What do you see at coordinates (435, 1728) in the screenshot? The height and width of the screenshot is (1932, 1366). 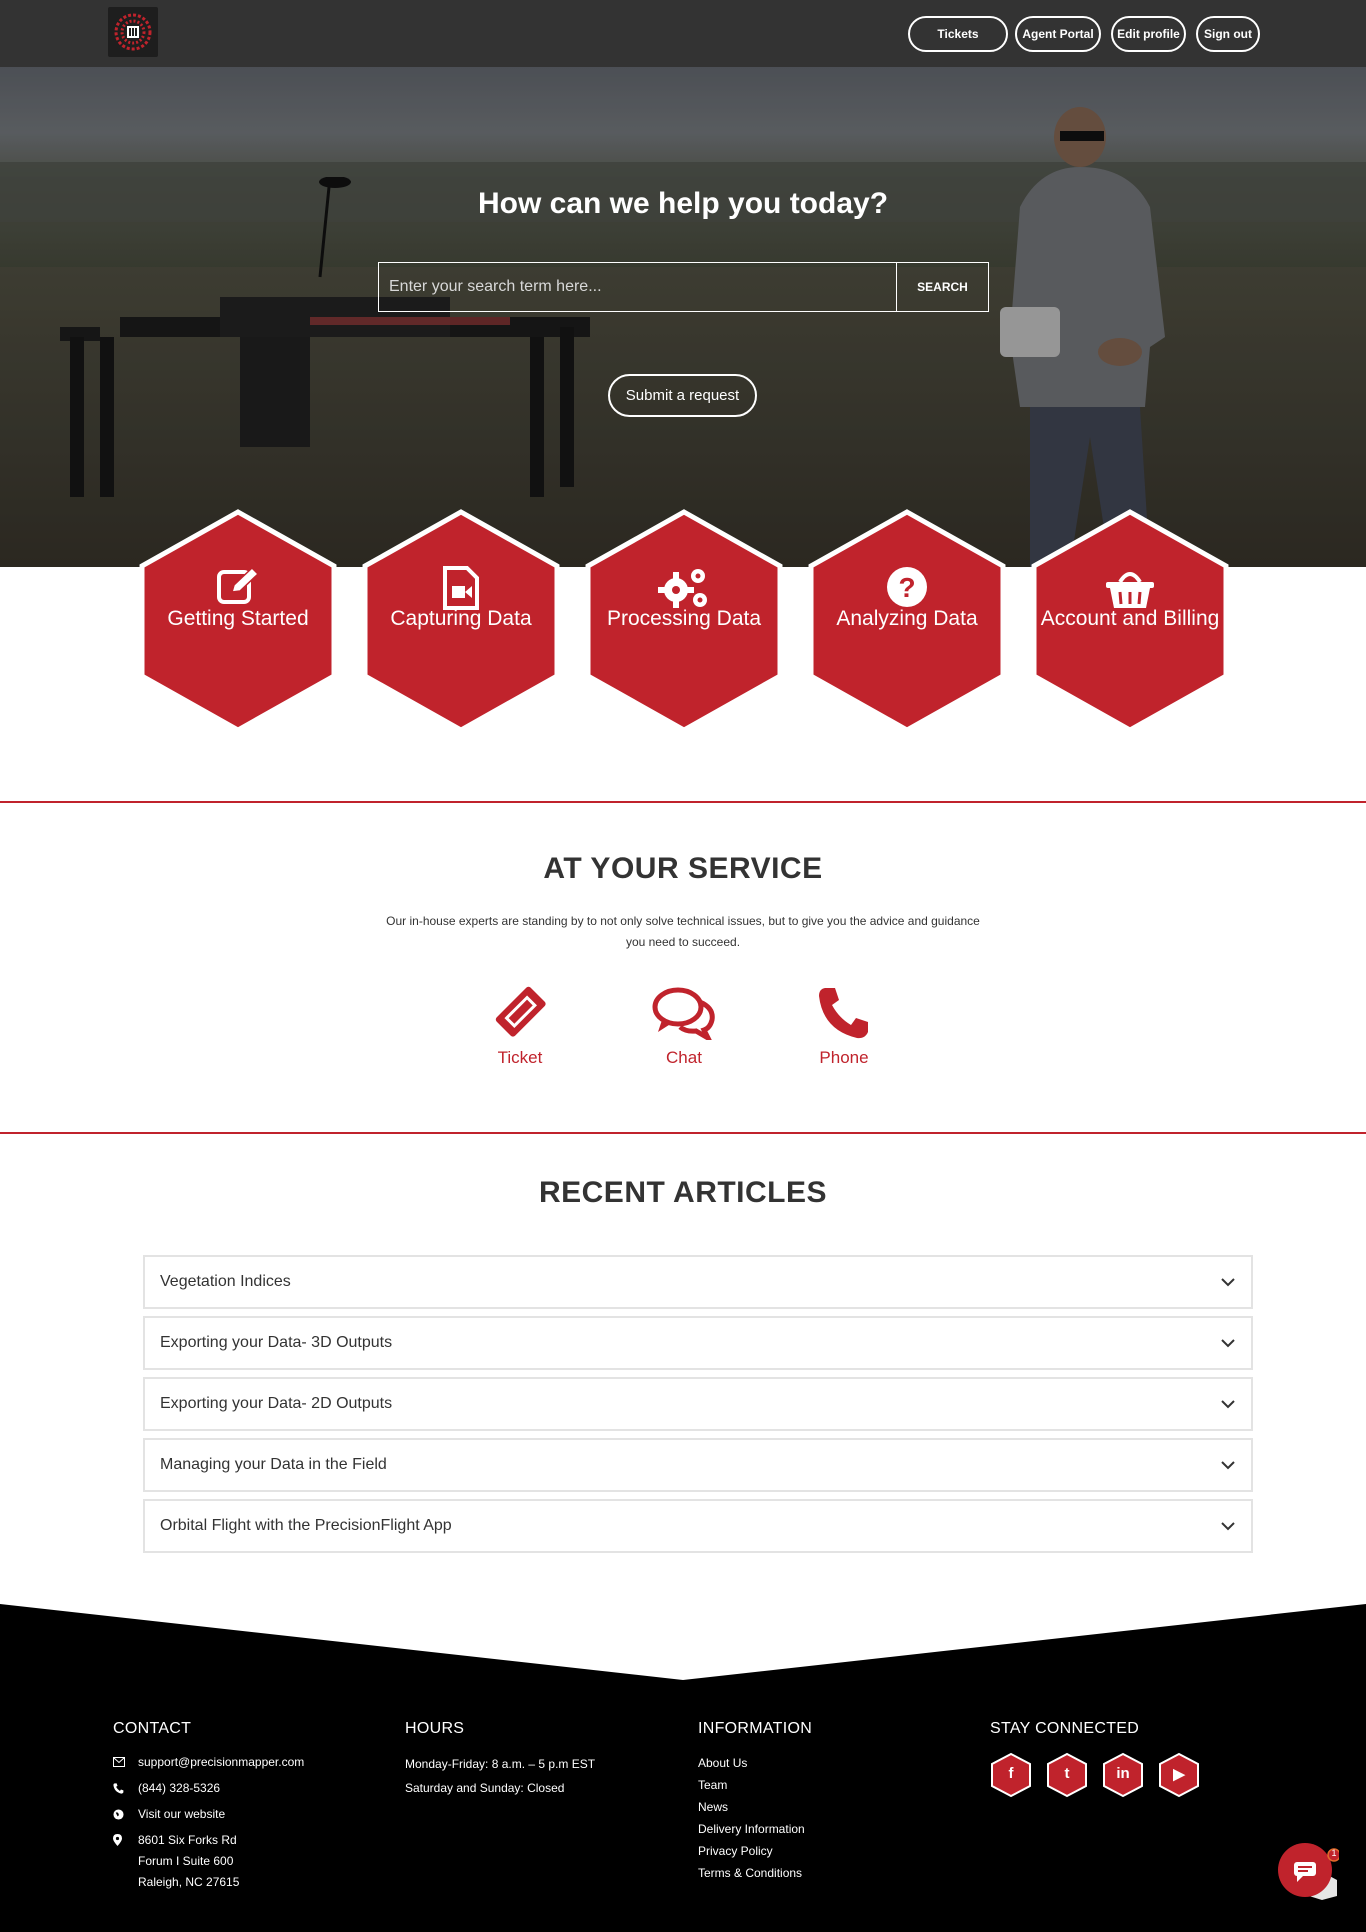 I see `footer-hours-title: HOURS` at bounding box center [435, 1728].